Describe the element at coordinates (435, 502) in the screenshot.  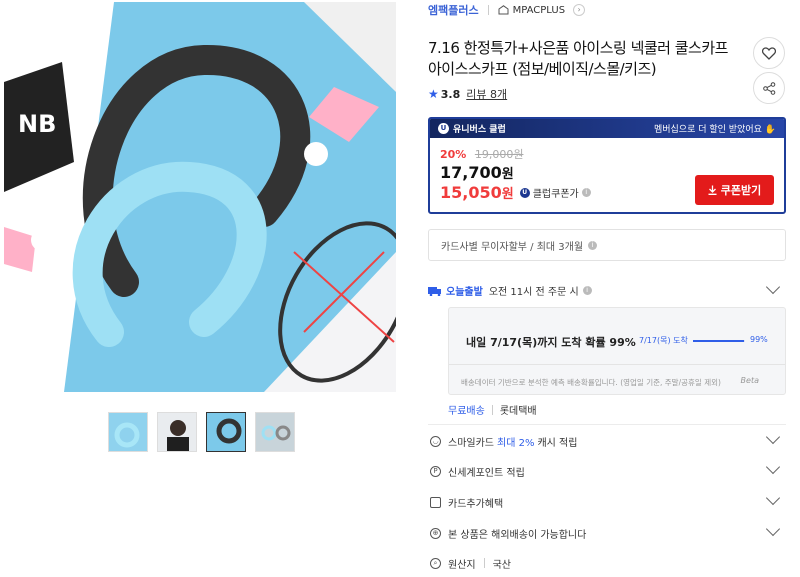
I see `credit-card-icon` at that location.